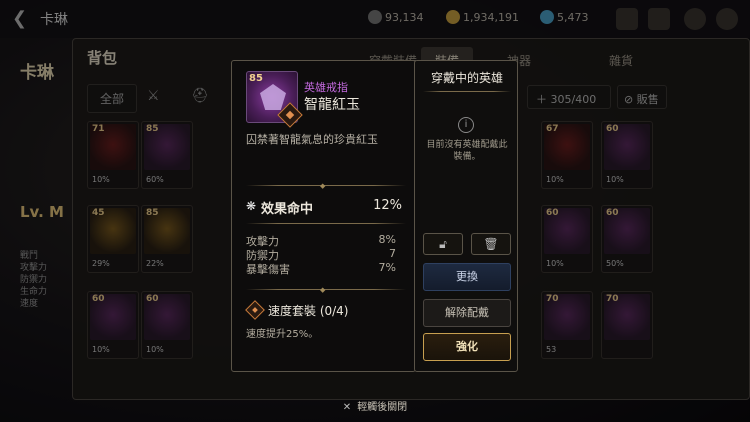  Describe the element at coordinates (282, 334) in the screenshot. I see `set-description: 速度提升25%。` at that location.